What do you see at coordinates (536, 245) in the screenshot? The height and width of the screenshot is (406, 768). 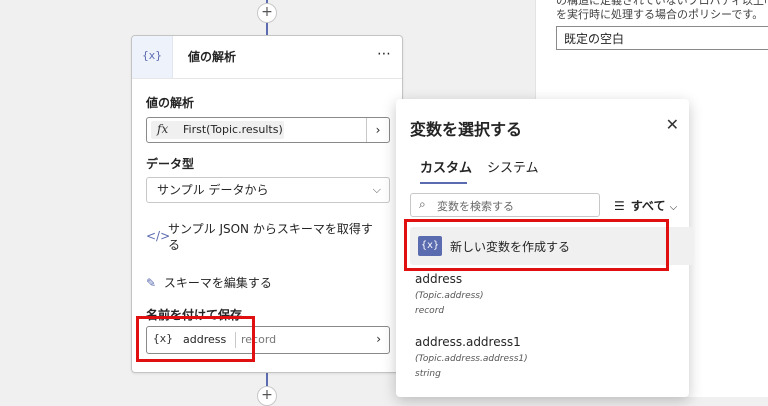 I see `highlight-box-new-variable` at bounding box center [536, 245].